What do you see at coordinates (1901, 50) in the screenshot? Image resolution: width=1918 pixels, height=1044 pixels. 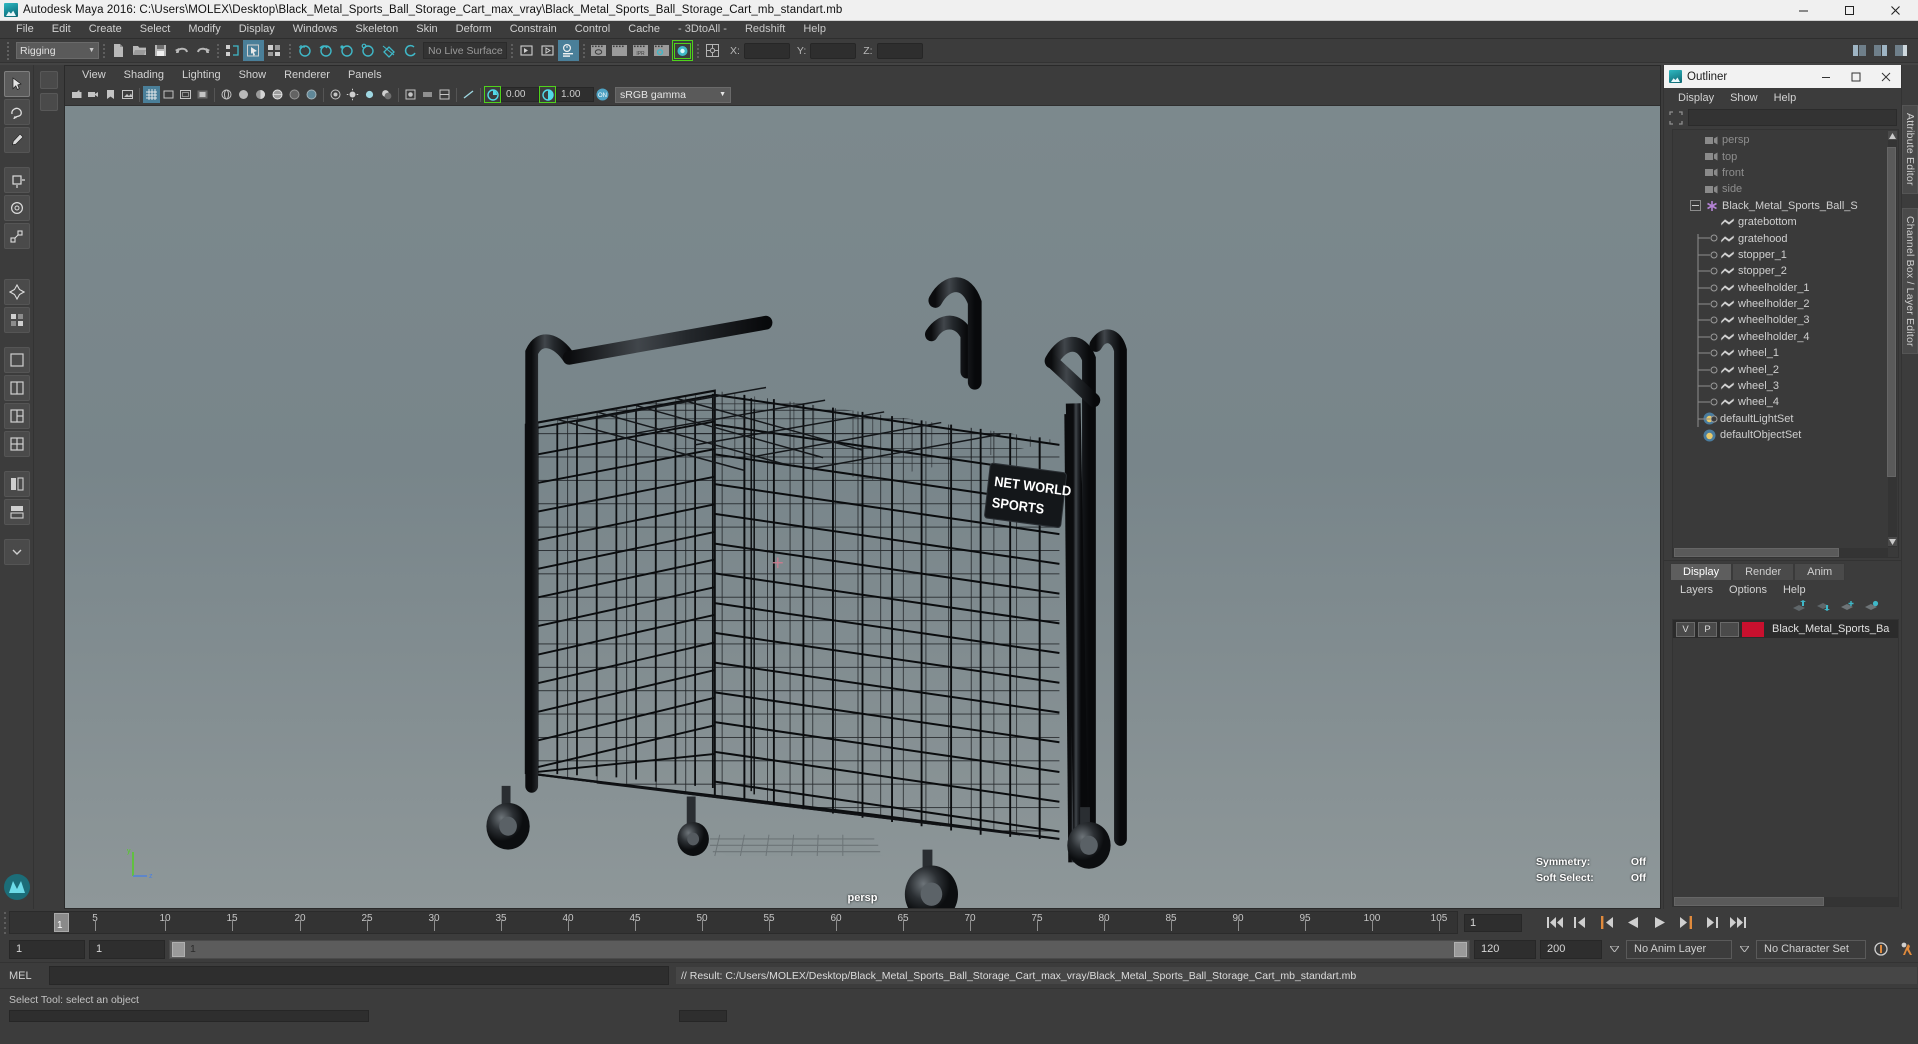 I see `show-hide-channel-box-button` at bounding box center [1901, 50].